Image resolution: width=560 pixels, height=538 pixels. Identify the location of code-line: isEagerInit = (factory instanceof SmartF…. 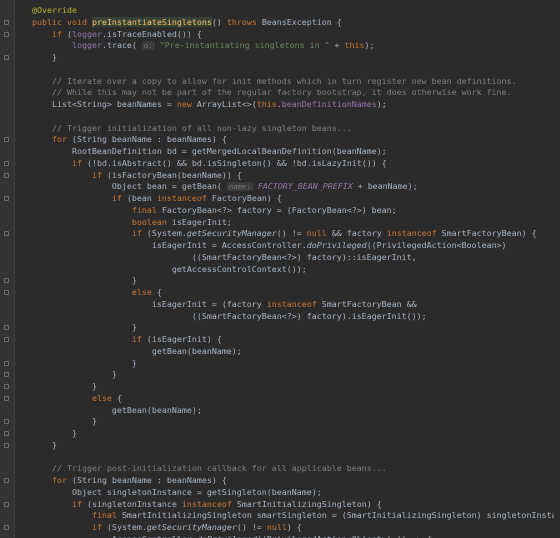
(296, 305).